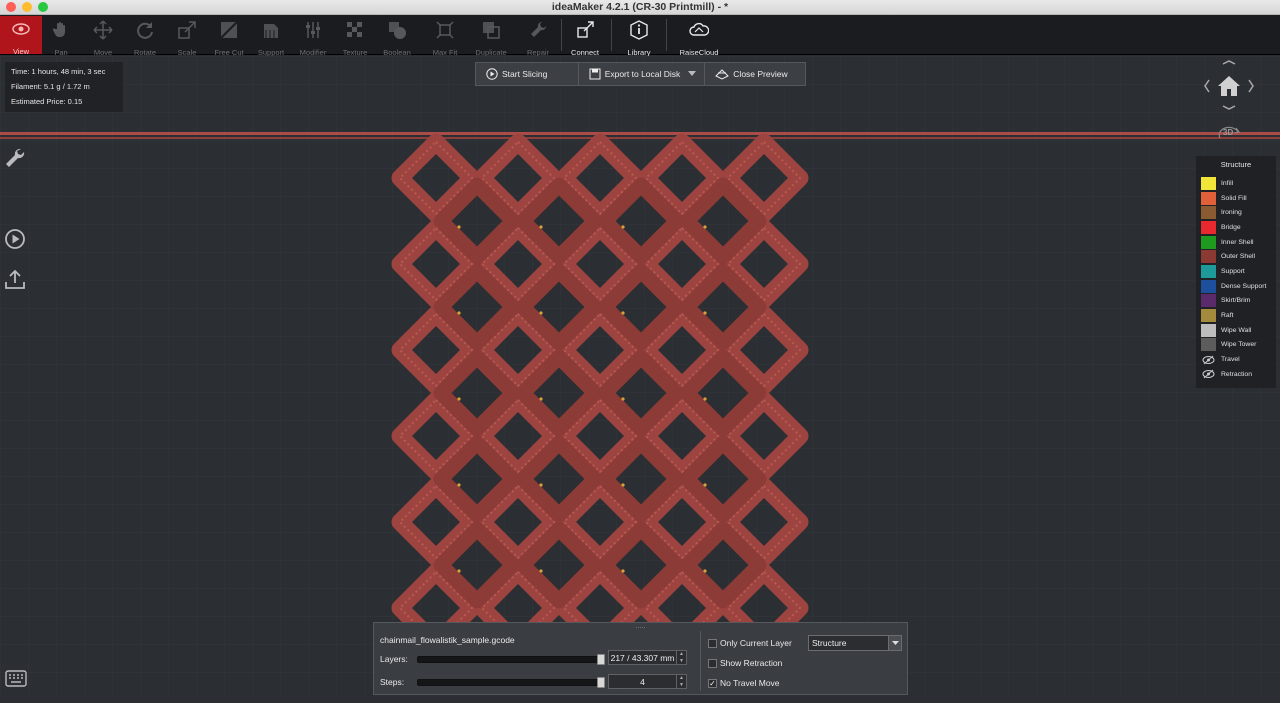 The width and height of the screenshot is (1280, 703). I want to click on start-slicing-button: Start Slicing, so click(527, 74).